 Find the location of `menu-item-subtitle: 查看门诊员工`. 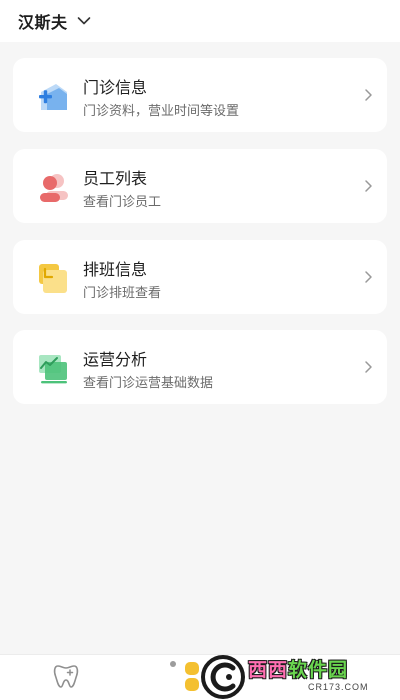

menu-item-subtitle: 查看门诊员工 is located at coordinates (122, 201).